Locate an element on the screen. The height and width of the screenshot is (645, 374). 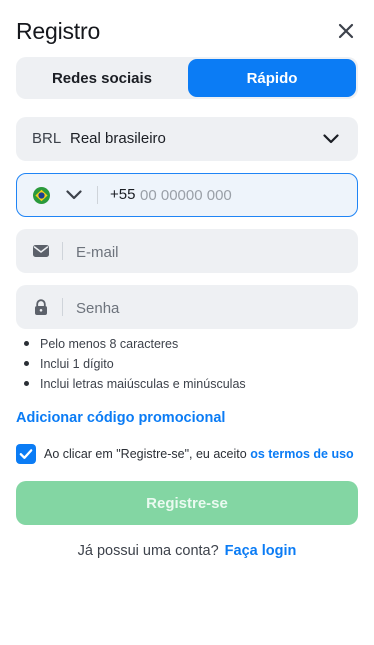
password-rule: Pelo menos 8 caracteres is located at coordinates (135, 346).